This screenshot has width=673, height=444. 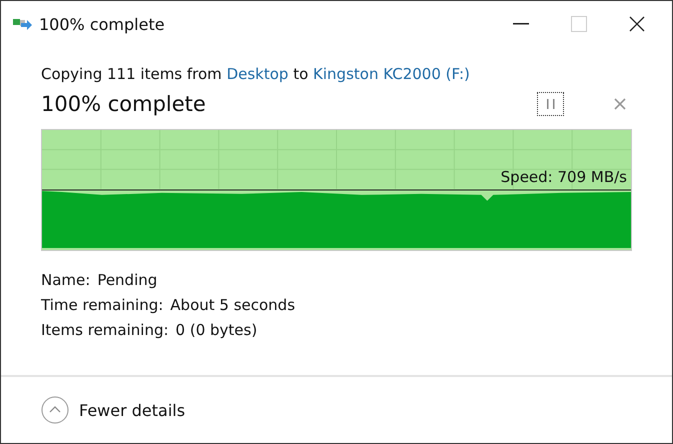 I want to click on details-toggle: Fewer details, so click(x=113, y=410).